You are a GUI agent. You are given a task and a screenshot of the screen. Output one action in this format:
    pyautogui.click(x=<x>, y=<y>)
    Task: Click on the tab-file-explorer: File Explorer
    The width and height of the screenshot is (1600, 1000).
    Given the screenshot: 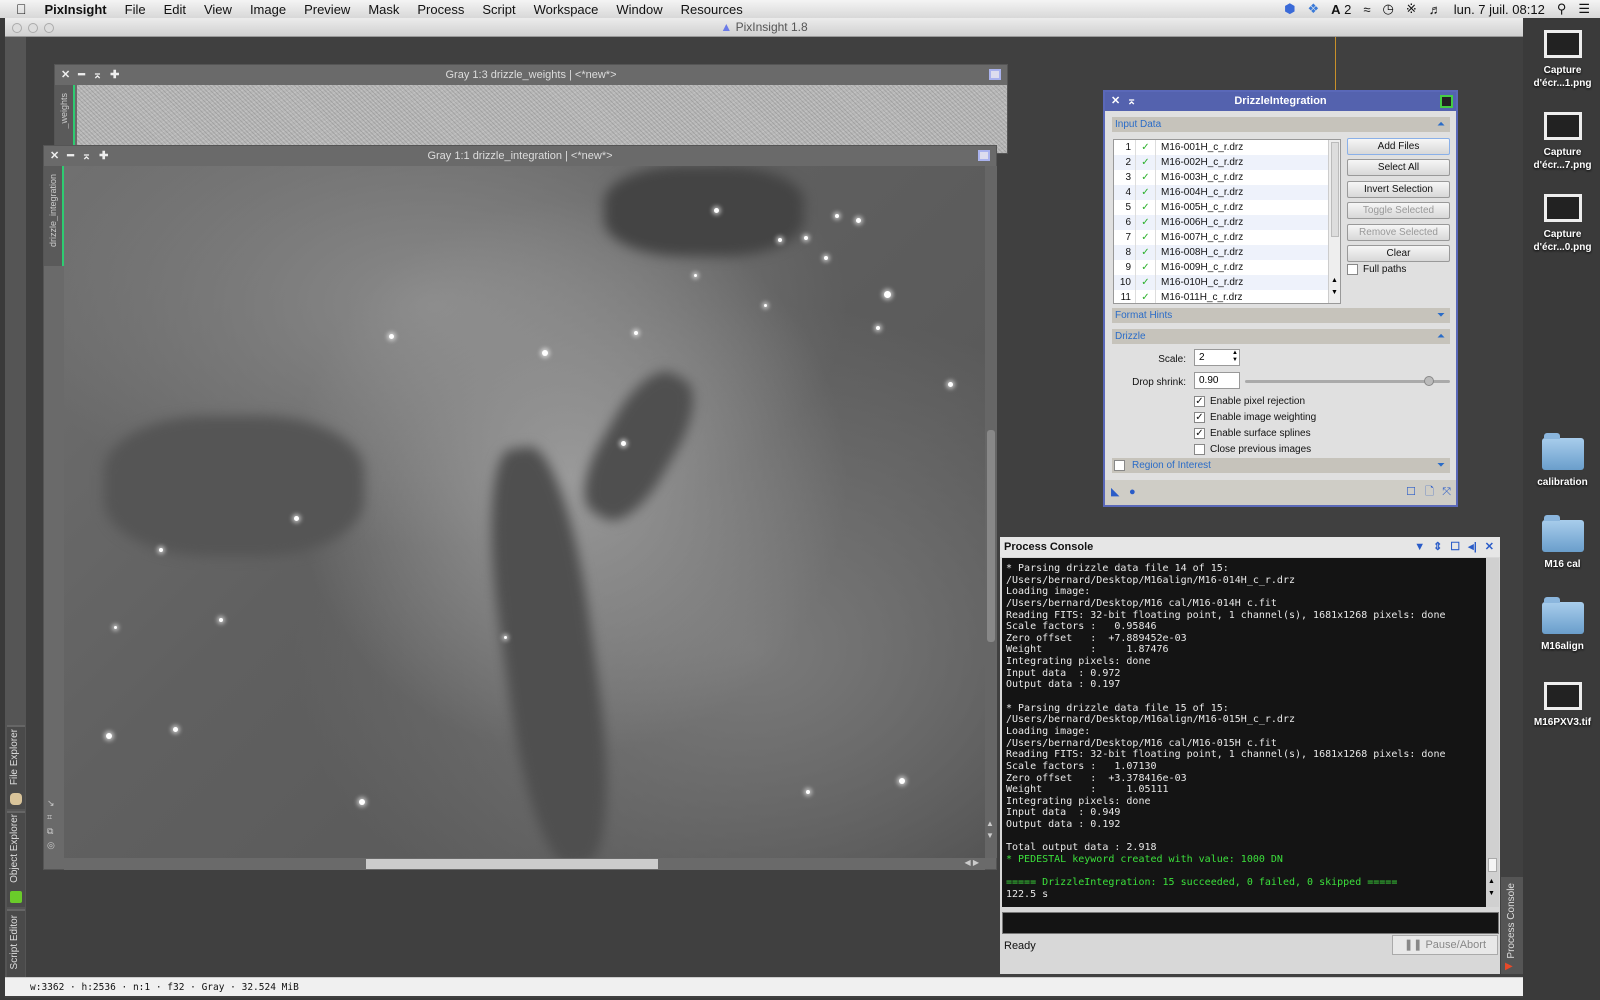 What is the action you would take?
    pyautogui.click(x=16, y=767)
    